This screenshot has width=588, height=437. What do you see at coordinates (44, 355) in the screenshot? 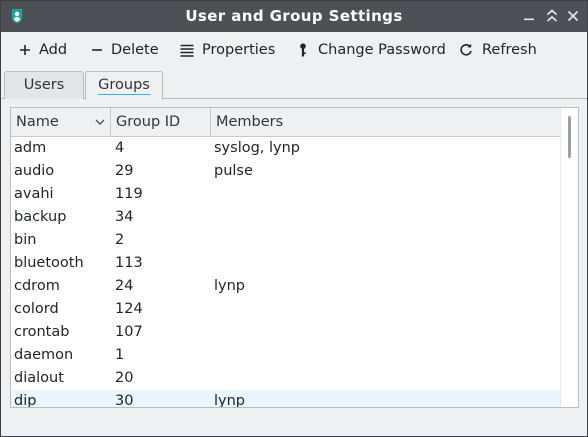
I see `cell-name: daemon` at bounding box center [44, 355].